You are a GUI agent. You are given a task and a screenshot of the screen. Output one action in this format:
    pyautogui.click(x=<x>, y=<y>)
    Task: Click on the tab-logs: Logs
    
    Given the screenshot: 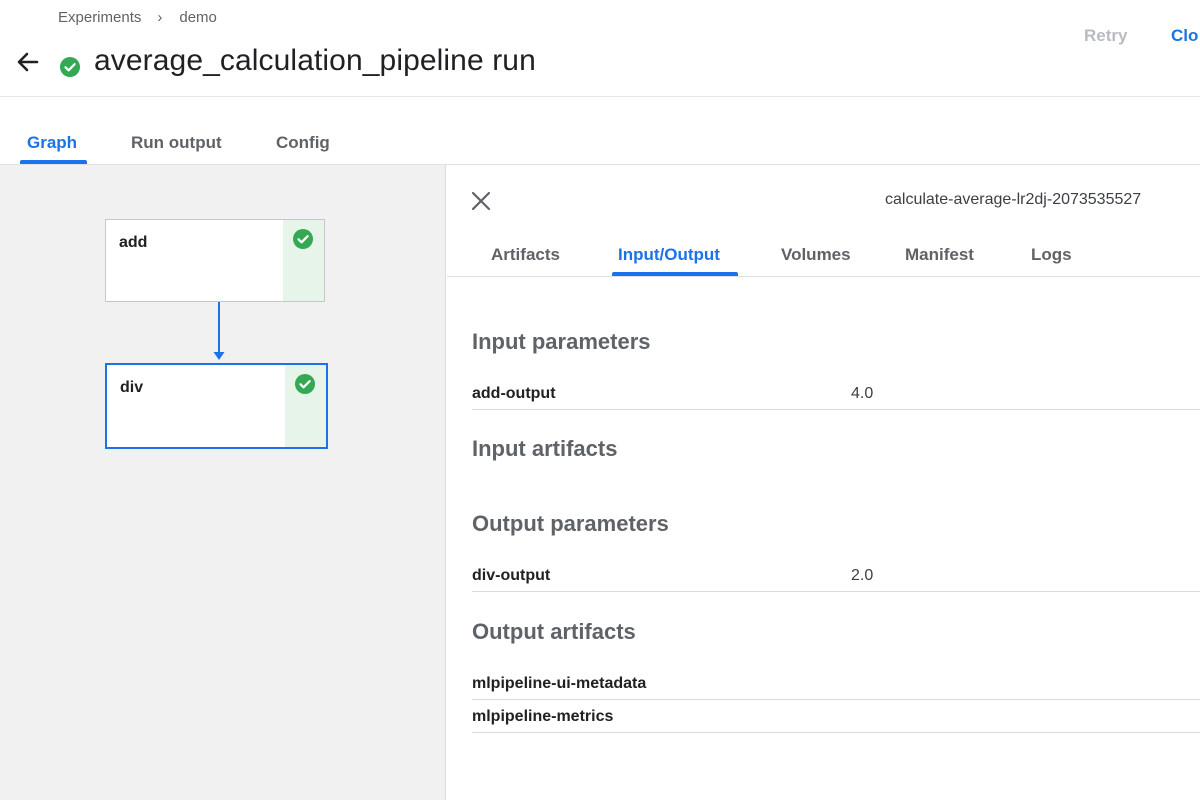 What is the action you would take?
    pyautogui.click(x=1051, y=255)
    